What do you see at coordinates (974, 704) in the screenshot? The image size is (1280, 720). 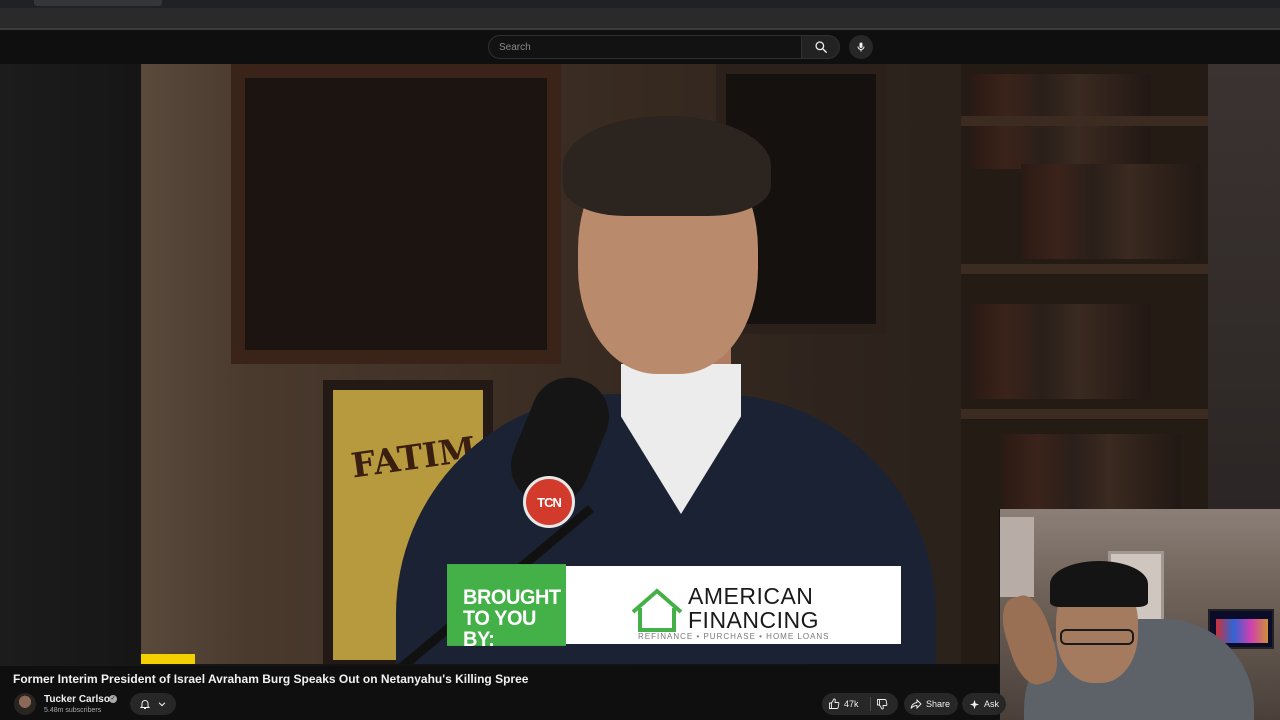 I see `sparkle-icon` at bounding box center [974, 704].